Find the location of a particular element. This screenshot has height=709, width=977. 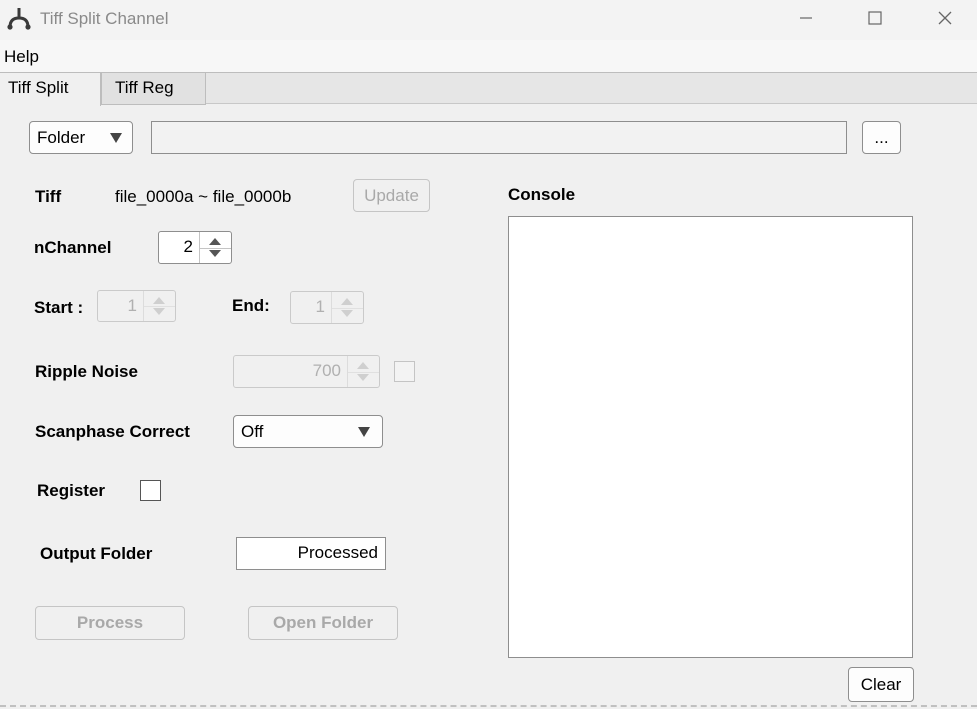

scanphase-value: Off is located at coordinates (252, 431).